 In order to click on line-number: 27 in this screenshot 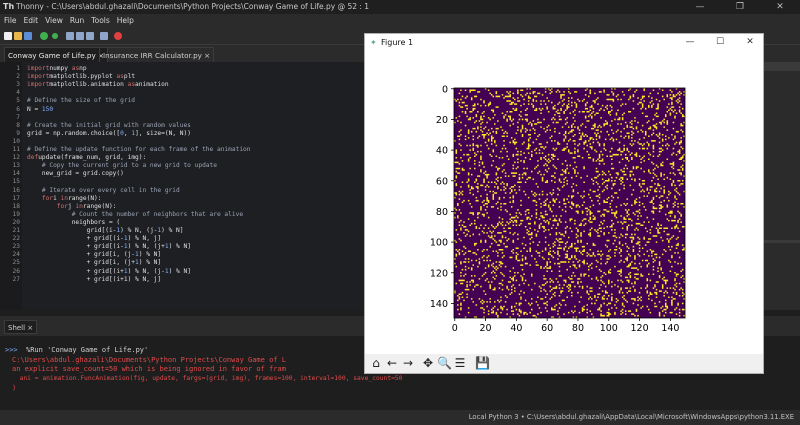, I will do `click(16, 279)`.